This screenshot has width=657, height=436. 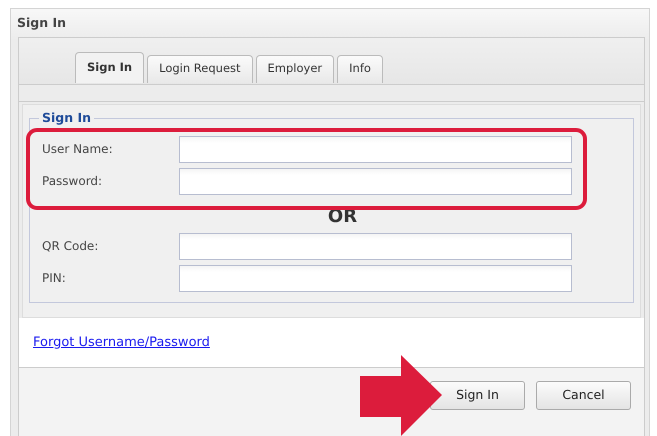 What do you see at coordinates (71, 246) in the screenshot?
I see `field-label: QR Code:` at bounding box center [71, 246].